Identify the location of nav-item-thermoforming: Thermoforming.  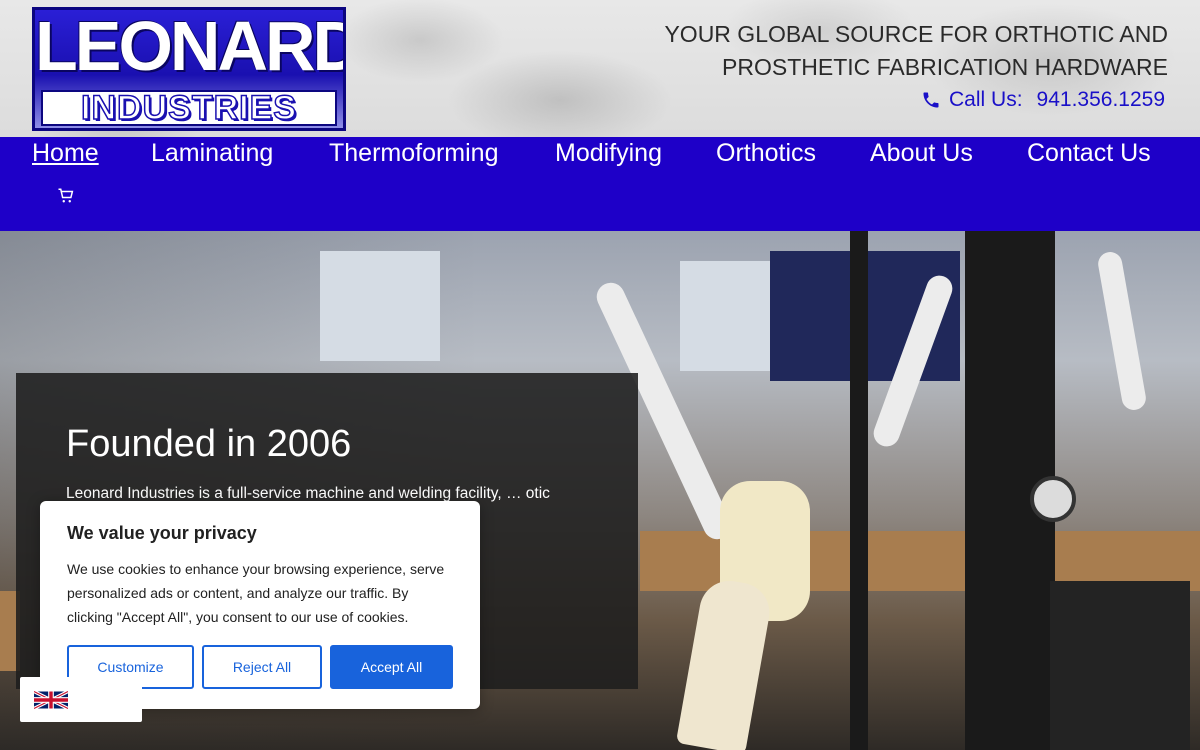
(414, 153).